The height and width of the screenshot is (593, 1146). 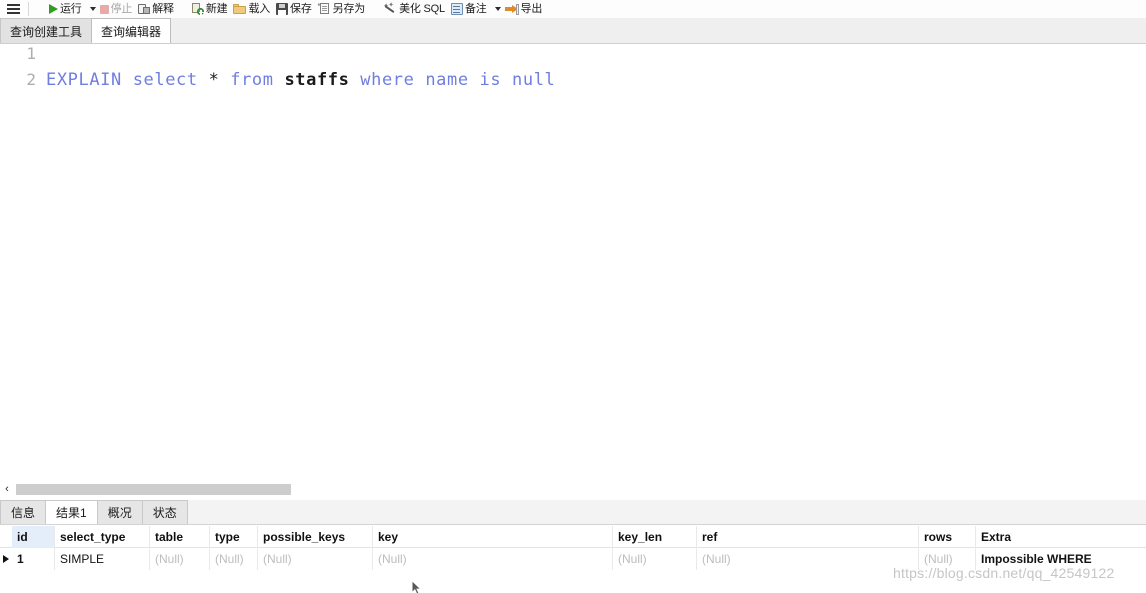 What do you see at coordinates (447, 80) in the screenshot?
I see `sql-token-kw: name` at bounding box center [447, 80].